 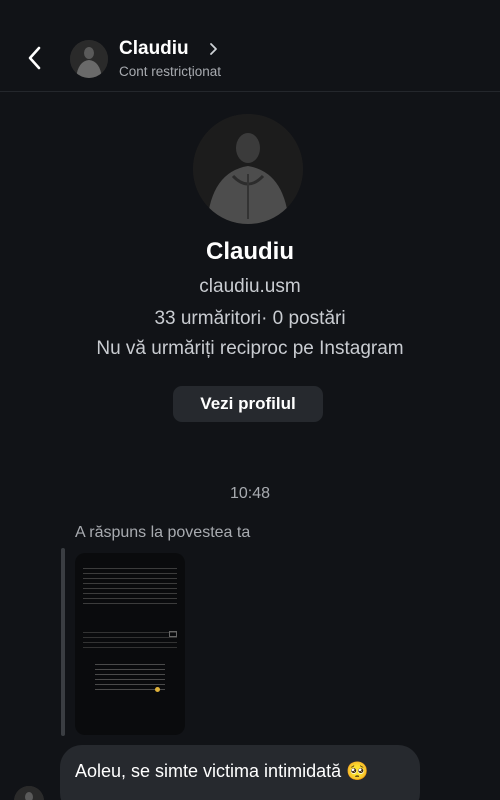 What do you see at coordinates (250, 348) in the screenshot?
I see `mutual-follow-notice: Nu vă urmăriți reciproc pe Instagram` at bounding box center [250, 348].